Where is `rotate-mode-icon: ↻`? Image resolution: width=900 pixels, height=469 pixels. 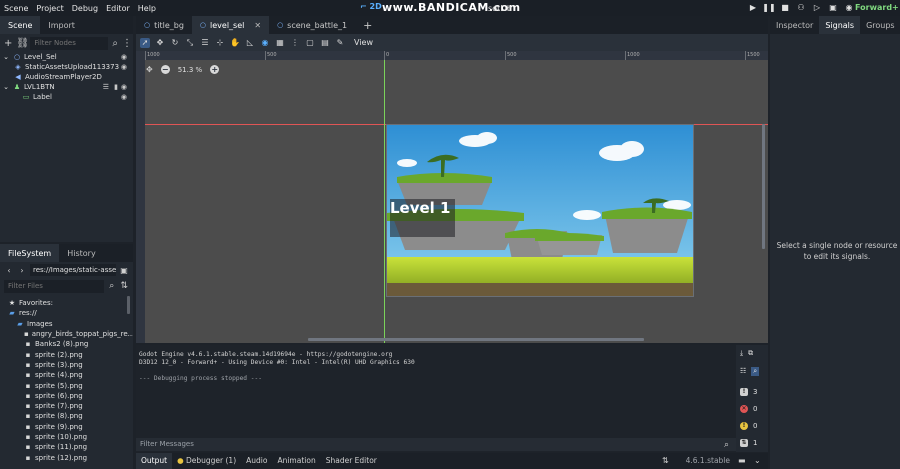 rotate-mode-icon: ↻ is located at coordinates (175, 43).